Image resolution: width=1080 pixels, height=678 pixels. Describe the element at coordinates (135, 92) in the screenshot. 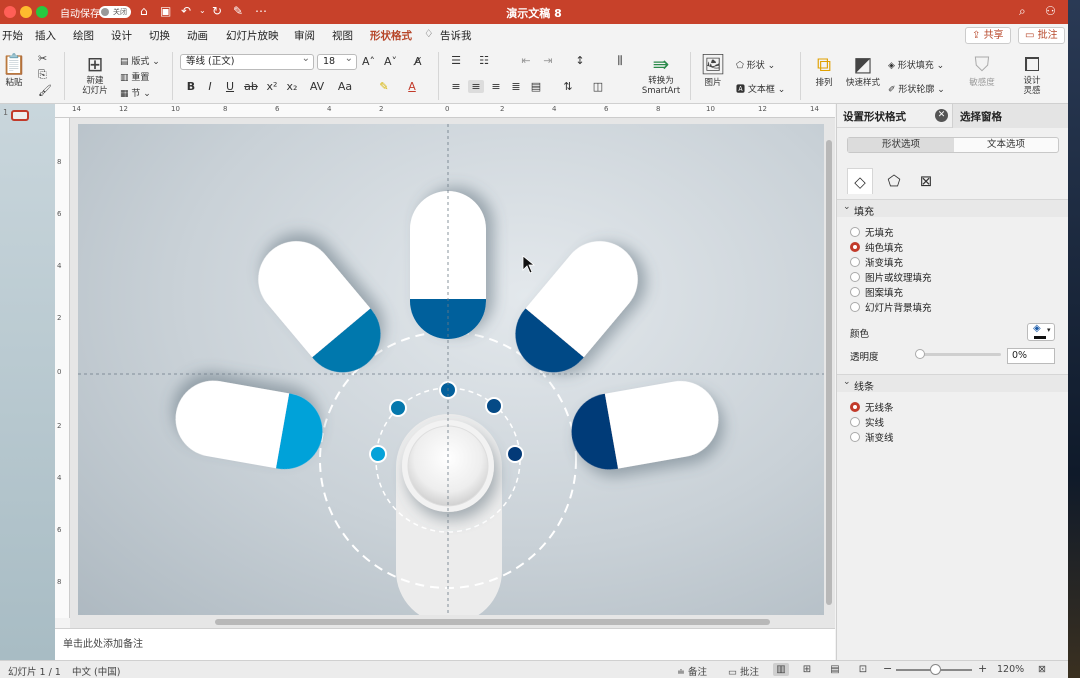

I see `section-button: ▦ 节 ⌄` at that location.